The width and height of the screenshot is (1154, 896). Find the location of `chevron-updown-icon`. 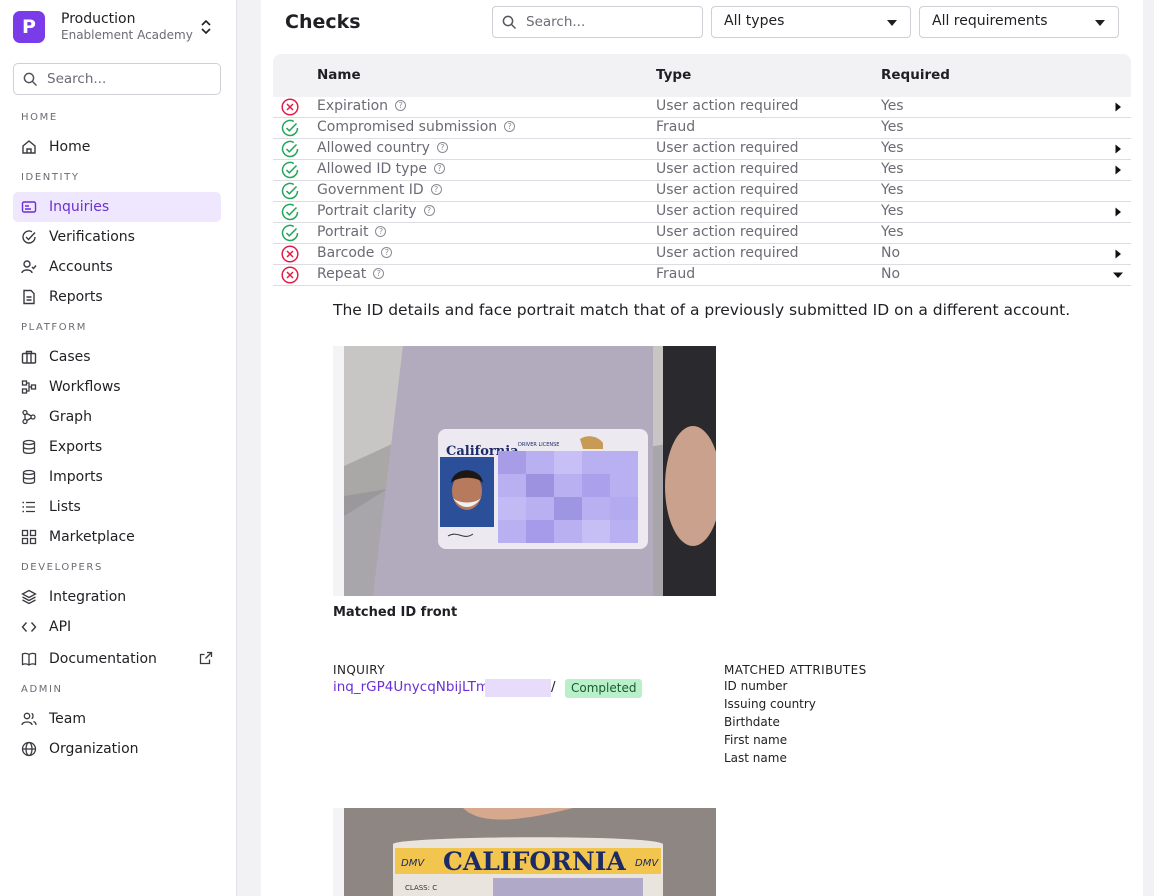

chevron-updown-icon is located at coordinates (206, 27).